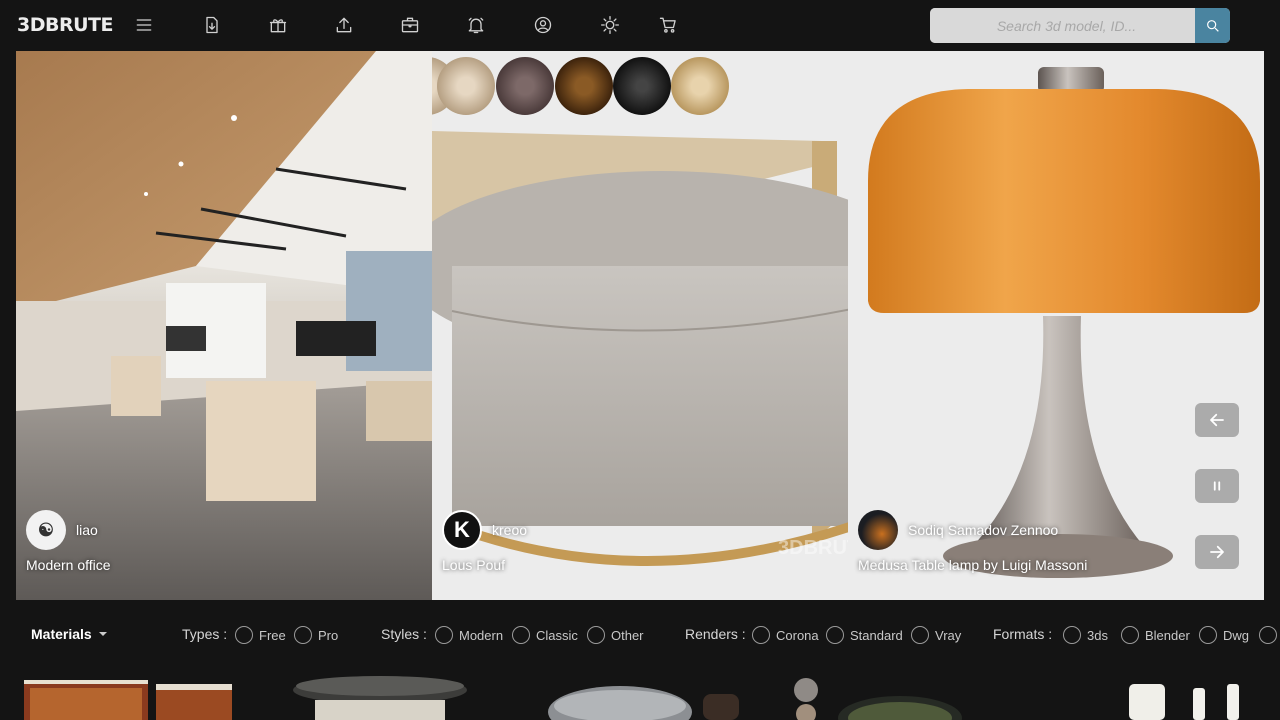 The width and height of the screenshot is (1280, 720). Describe the element at coordinates (557, 635) in the screenshot. I see `option-label: Classic` at that location.